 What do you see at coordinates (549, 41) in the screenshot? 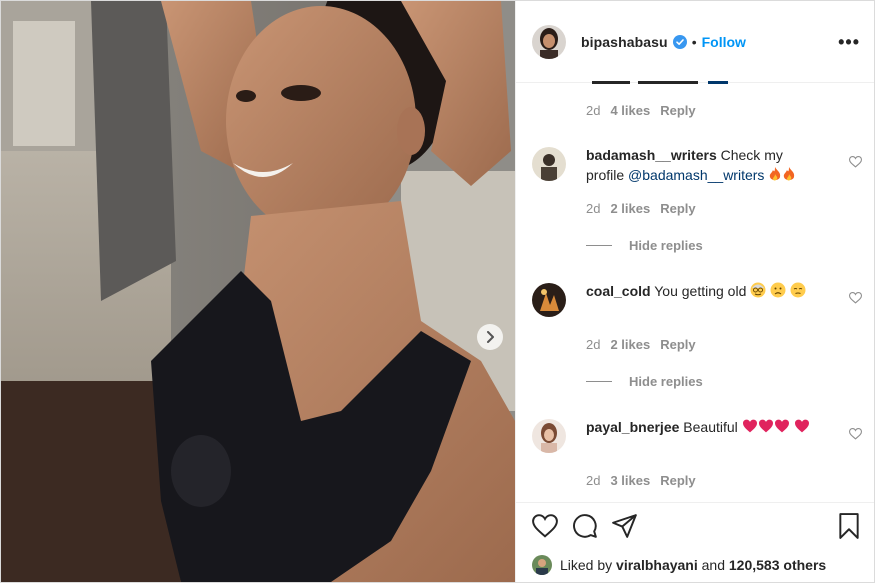
I see `author-avatar` at bounding box center [549, 41].